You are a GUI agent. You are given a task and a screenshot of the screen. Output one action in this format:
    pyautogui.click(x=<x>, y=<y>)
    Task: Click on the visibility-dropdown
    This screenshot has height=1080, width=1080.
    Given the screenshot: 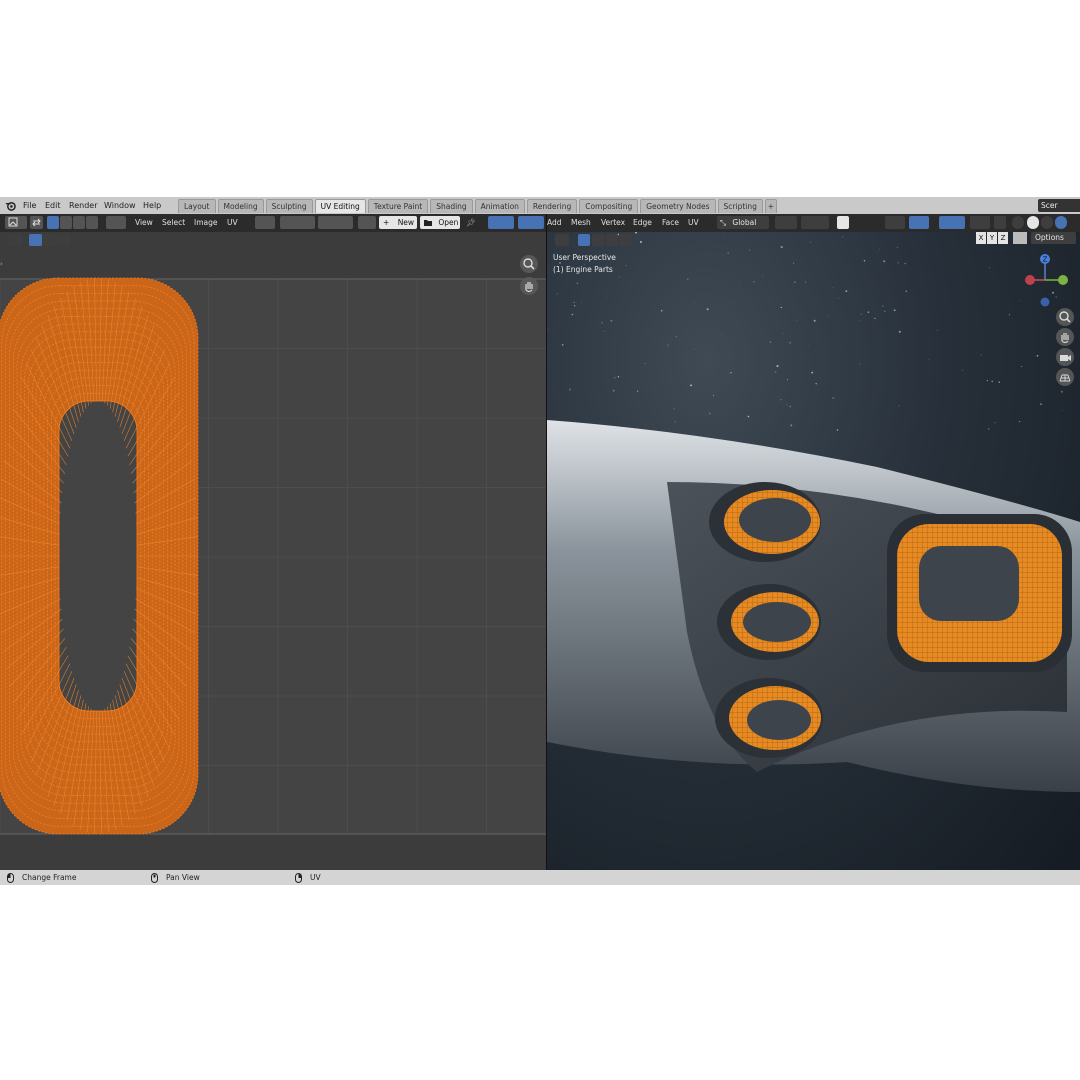 What is the action you would take?
    pyautogui.click(x=895, y=222)
    